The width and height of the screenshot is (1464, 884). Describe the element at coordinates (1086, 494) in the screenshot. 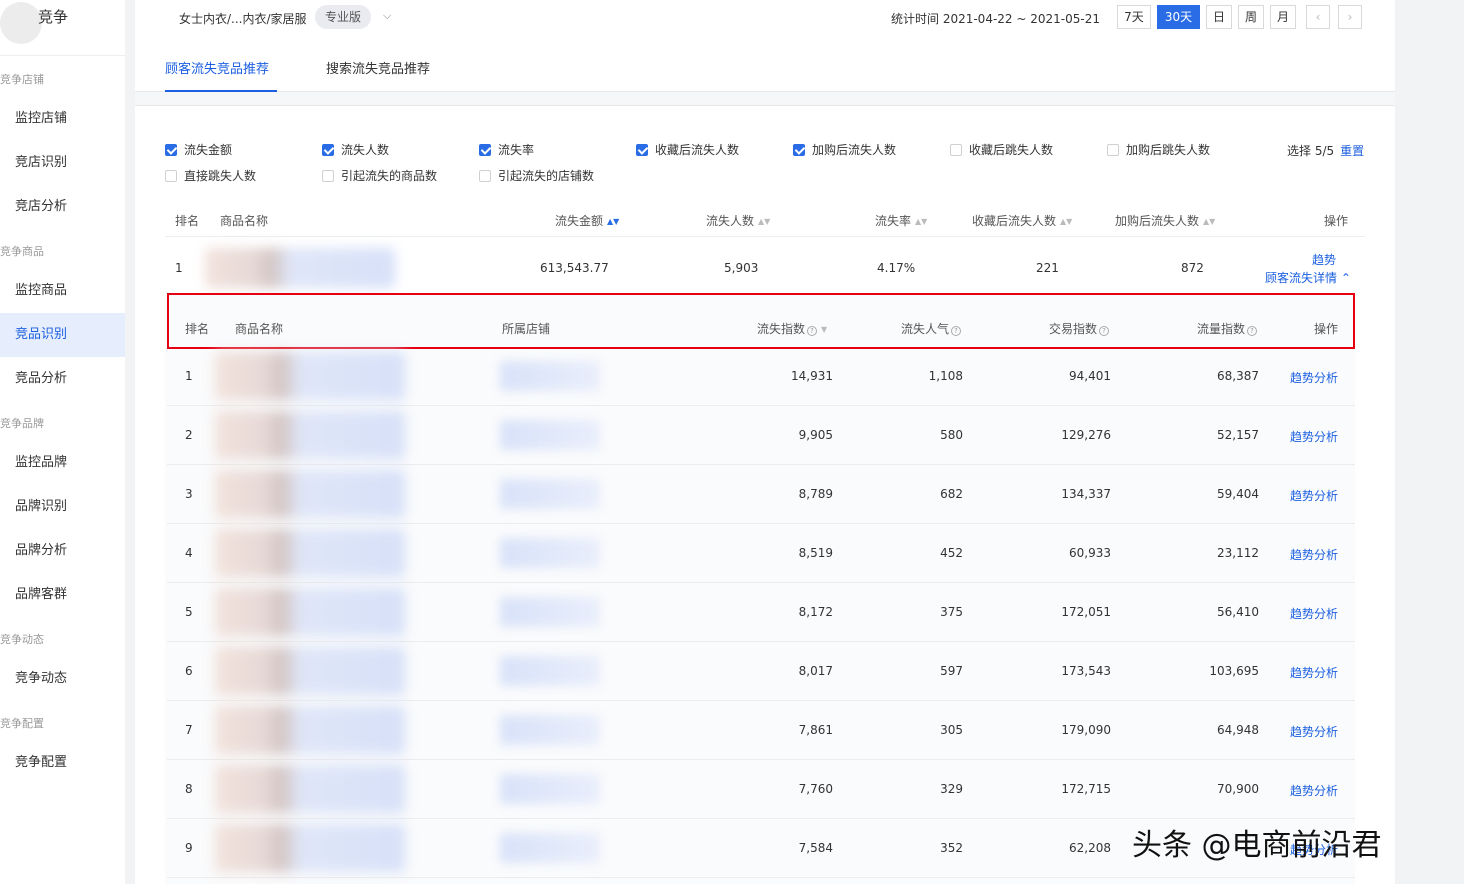

I see `sub-row-trade-index: 134,337` at that location.